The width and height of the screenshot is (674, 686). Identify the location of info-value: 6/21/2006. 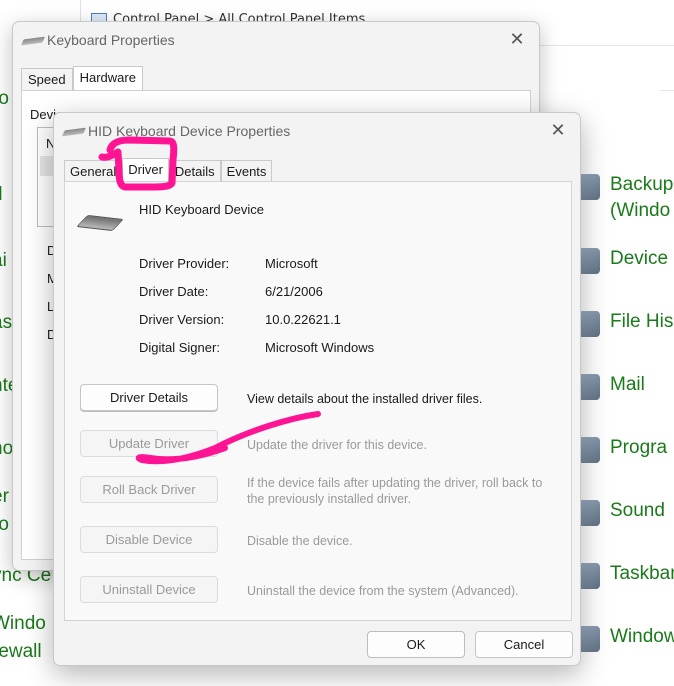
(294, 291).